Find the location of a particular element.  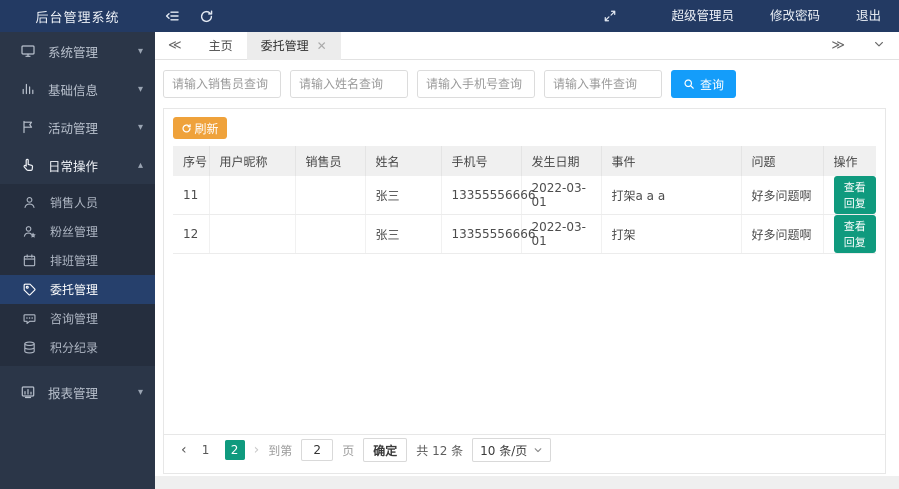

page-bottom-strip is located at coordinates (527, 482).